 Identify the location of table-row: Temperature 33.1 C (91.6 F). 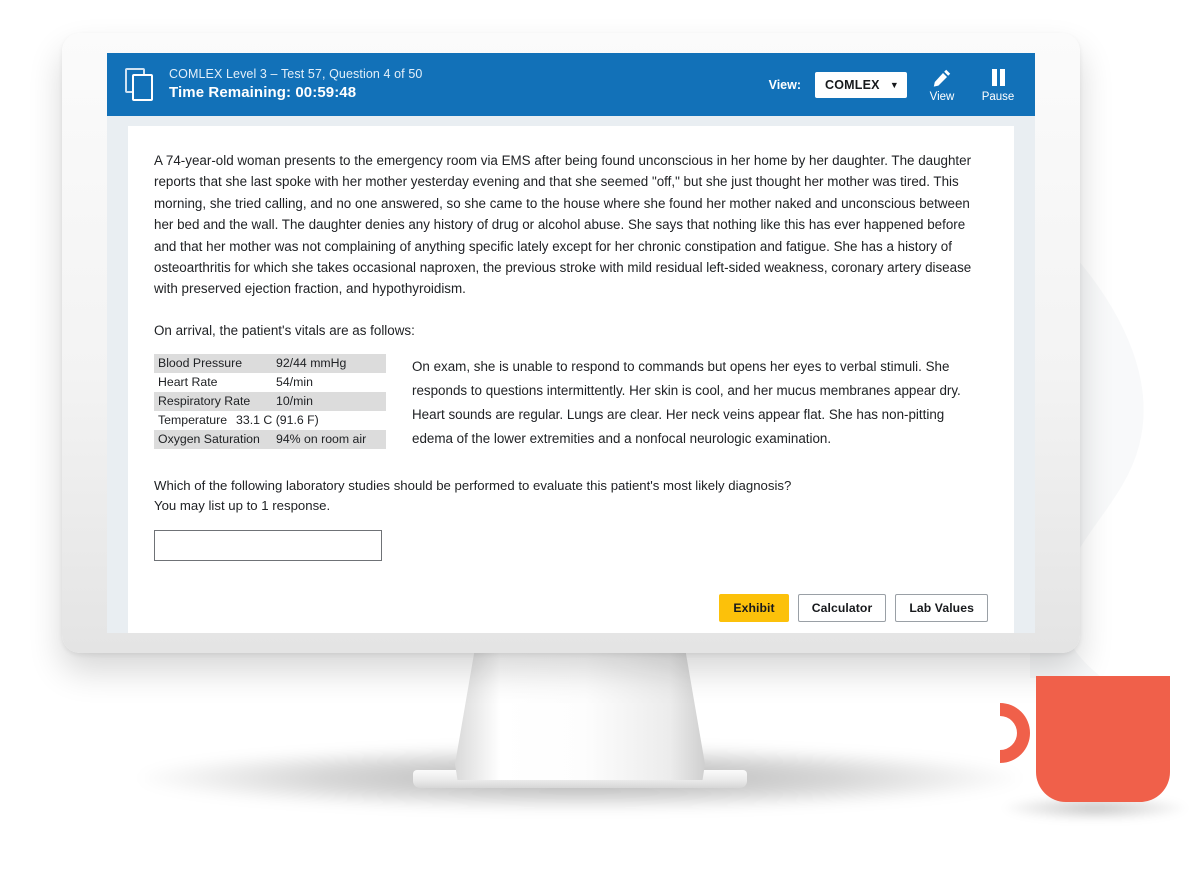
(270, 420).